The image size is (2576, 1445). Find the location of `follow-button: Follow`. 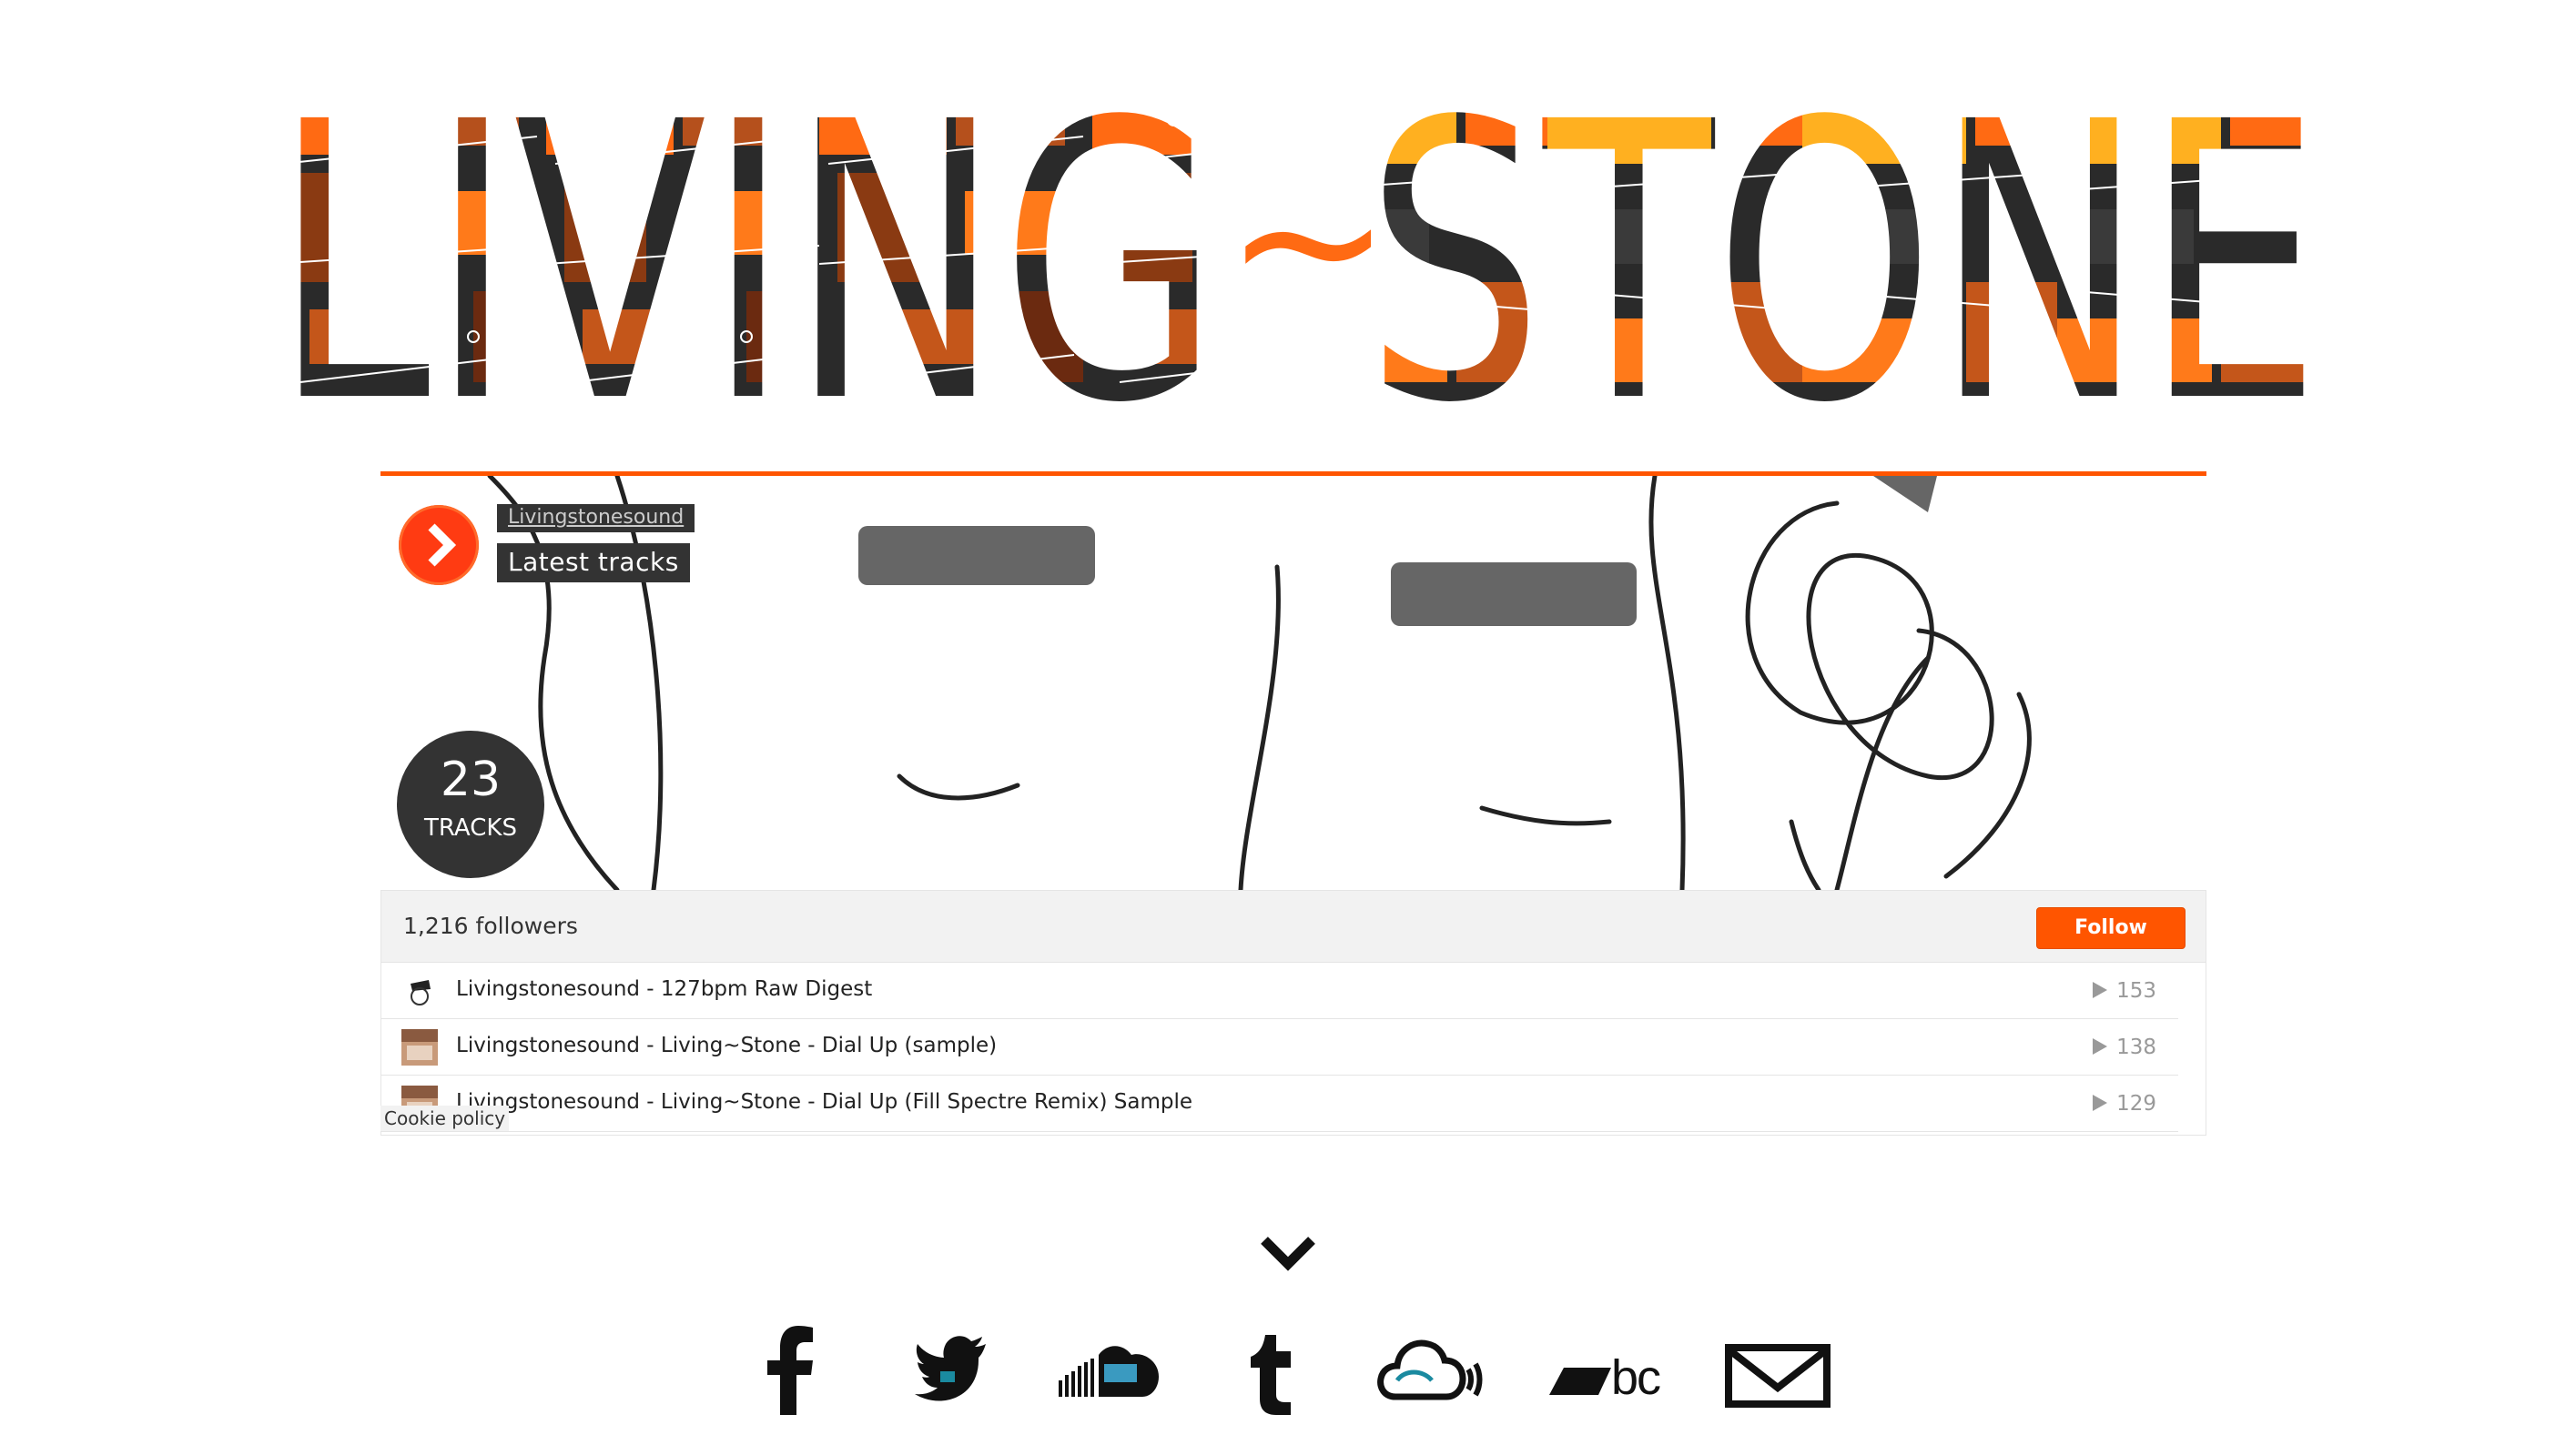

follow-button: Follow is located at coordinates (2111, 928).